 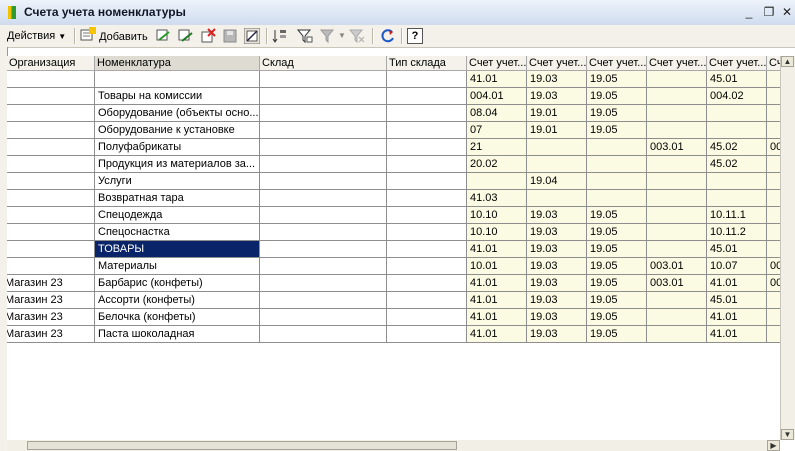 What do you see at coordinates (497, 266) in the screenshot?
I see `cell-account-1: 10.01` at bounding box center [497, 266].